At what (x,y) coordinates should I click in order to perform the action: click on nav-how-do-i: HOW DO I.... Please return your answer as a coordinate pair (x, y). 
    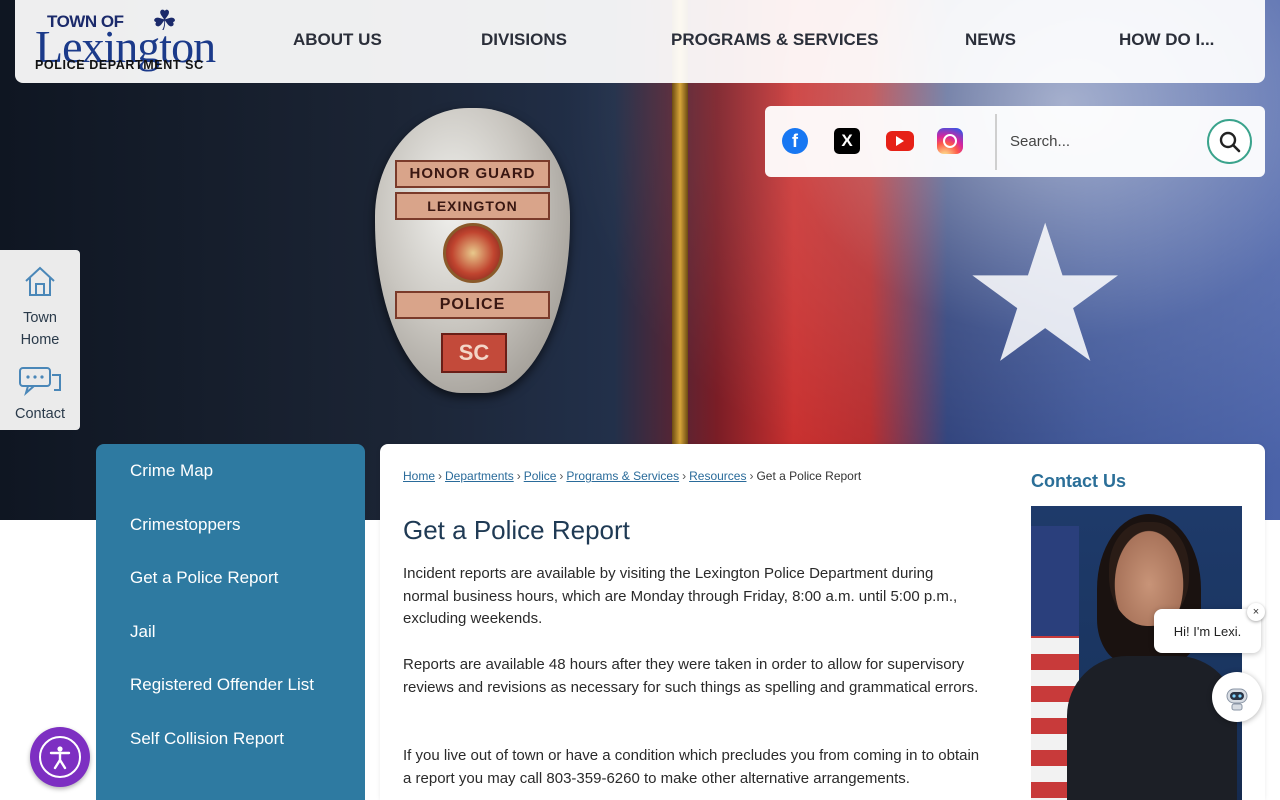
    Looking at the image, I should click on (1166, 40).